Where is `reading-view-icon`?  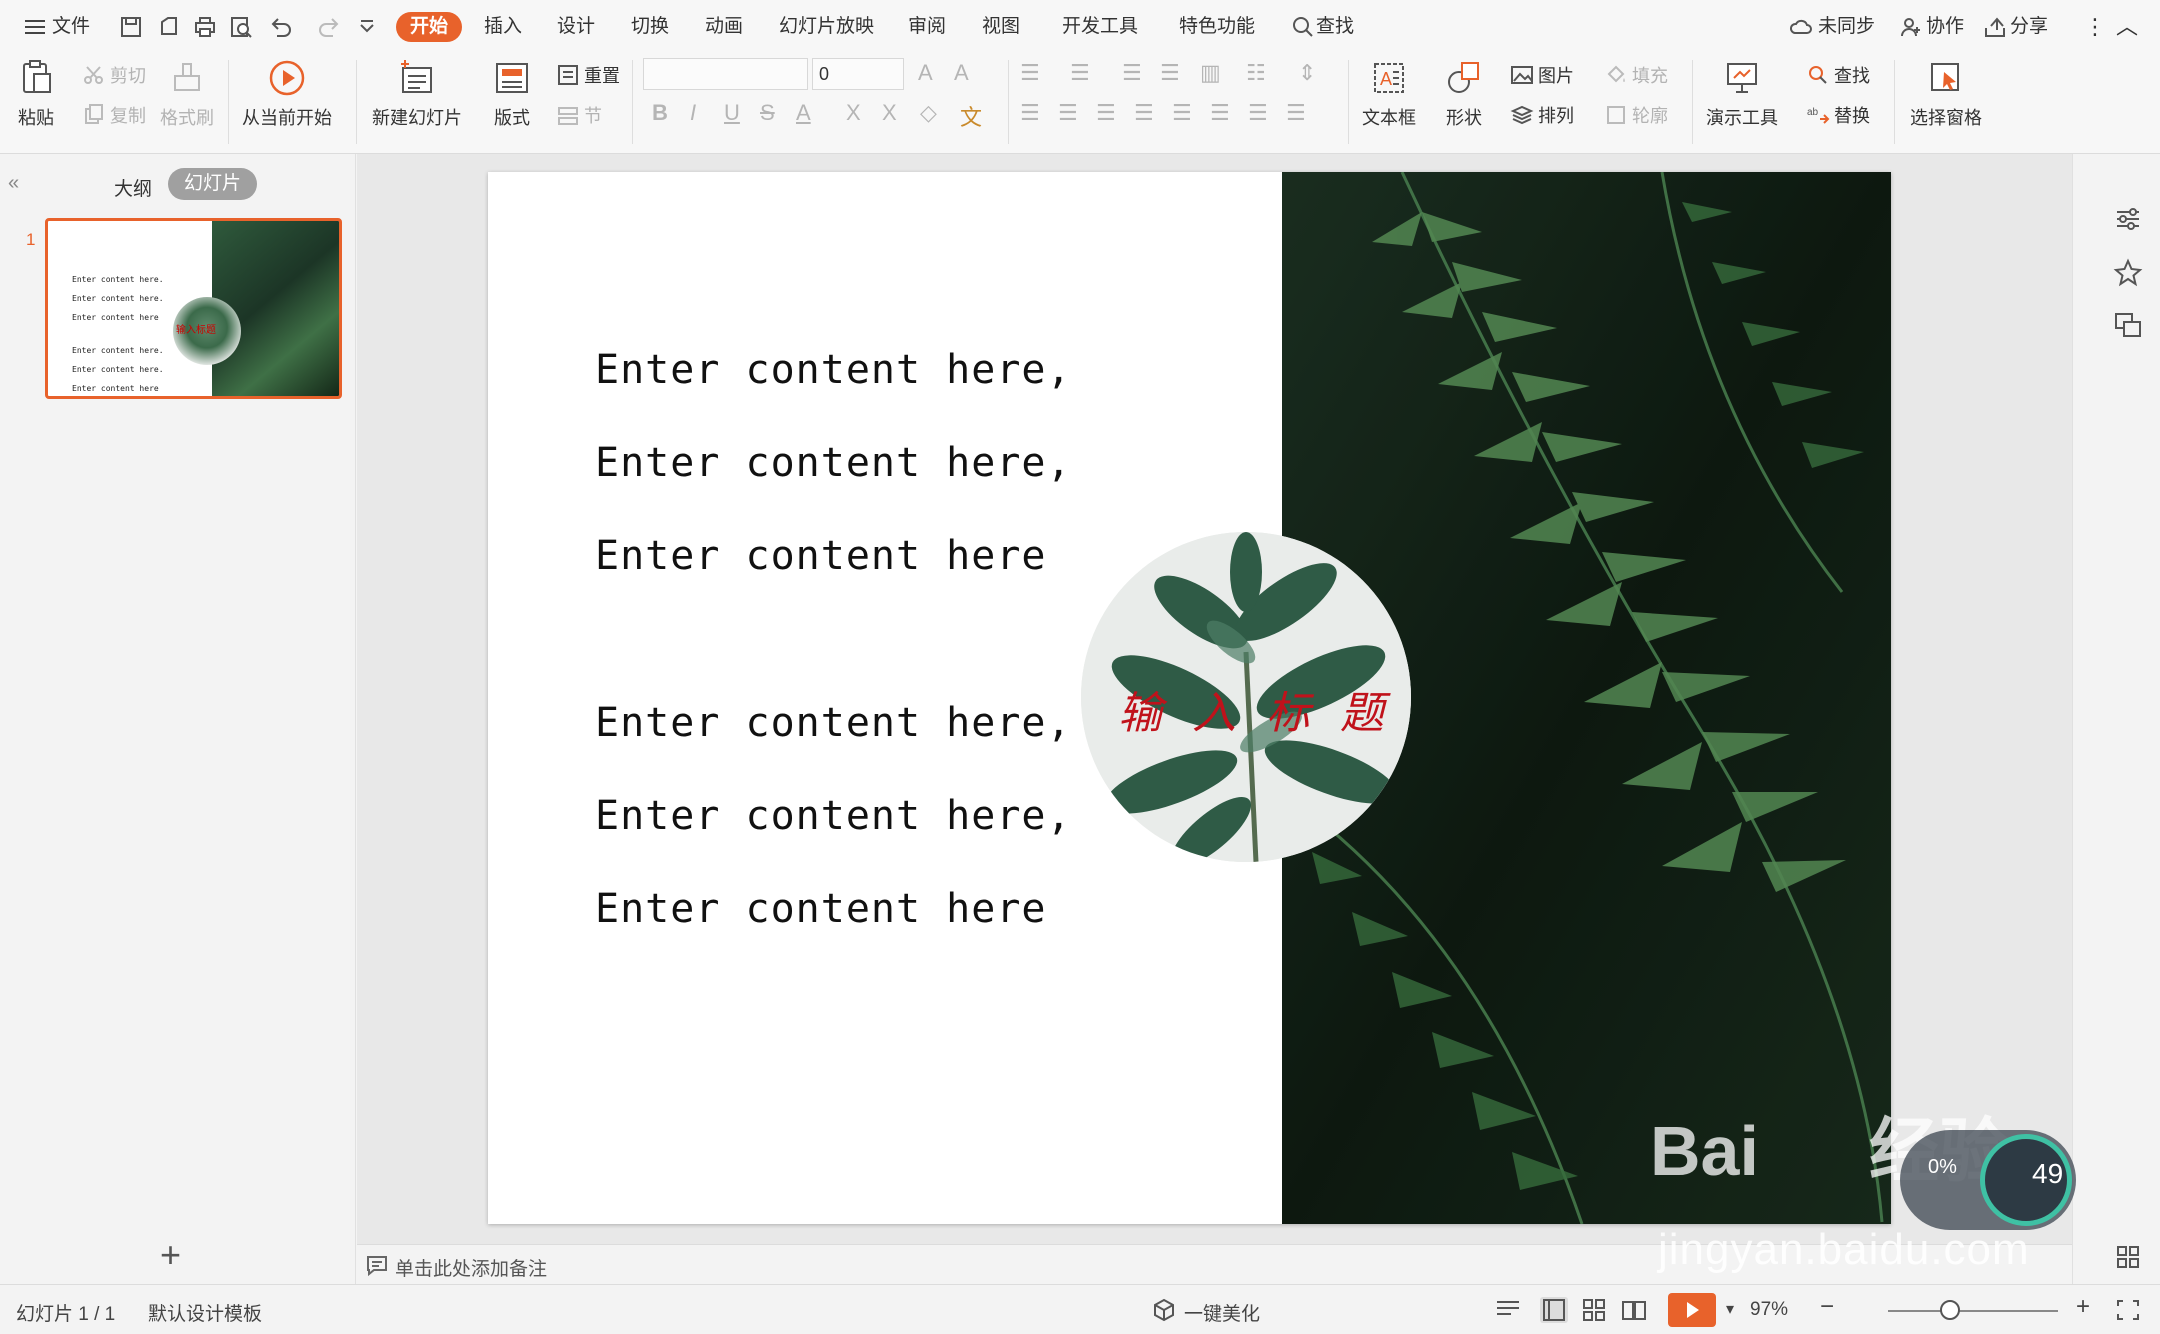 reading-view-icon is located at coordinates (1634, 1310).